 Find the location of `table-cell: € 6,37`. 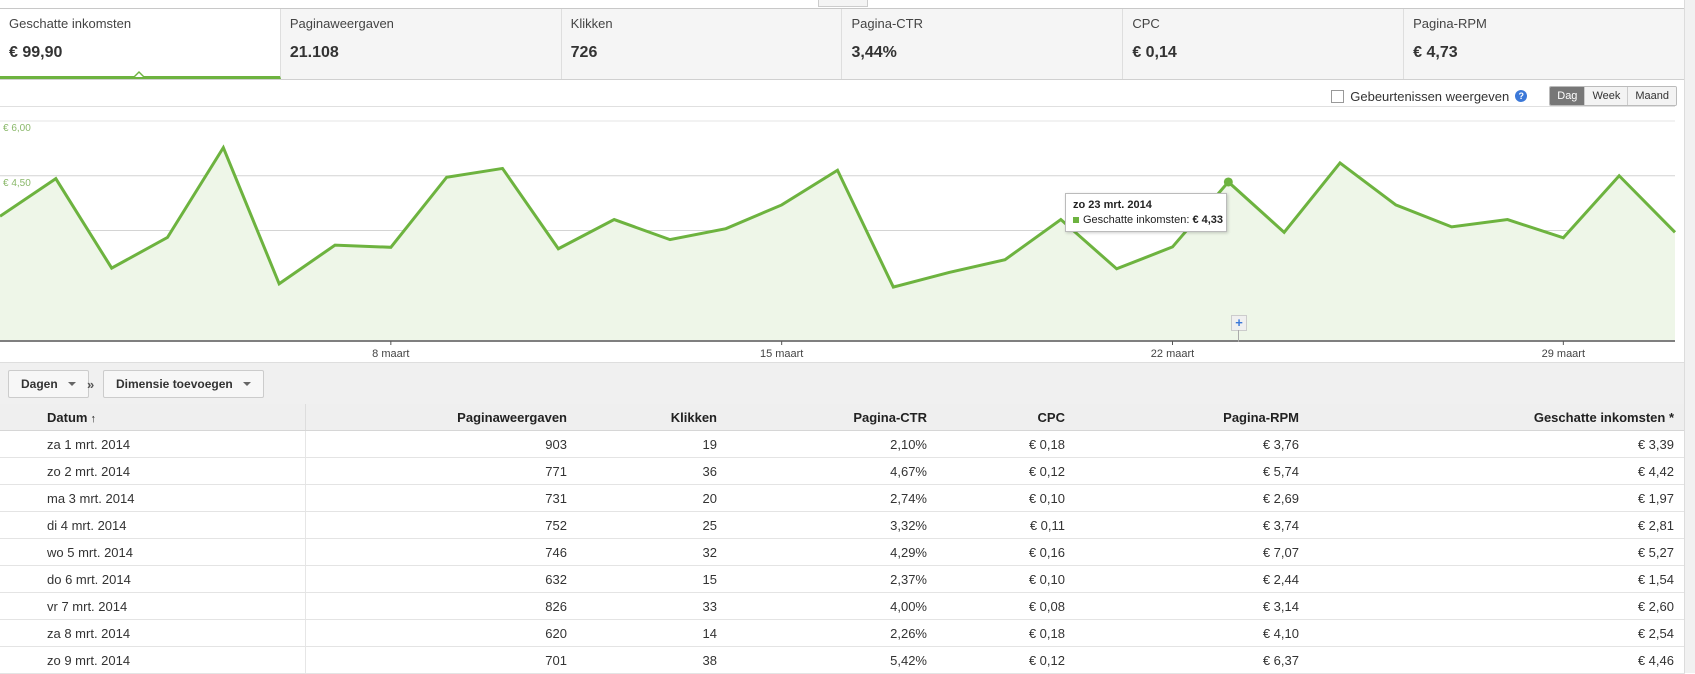

table-cell: € 6,37 is located at coordinates (1193, 660).